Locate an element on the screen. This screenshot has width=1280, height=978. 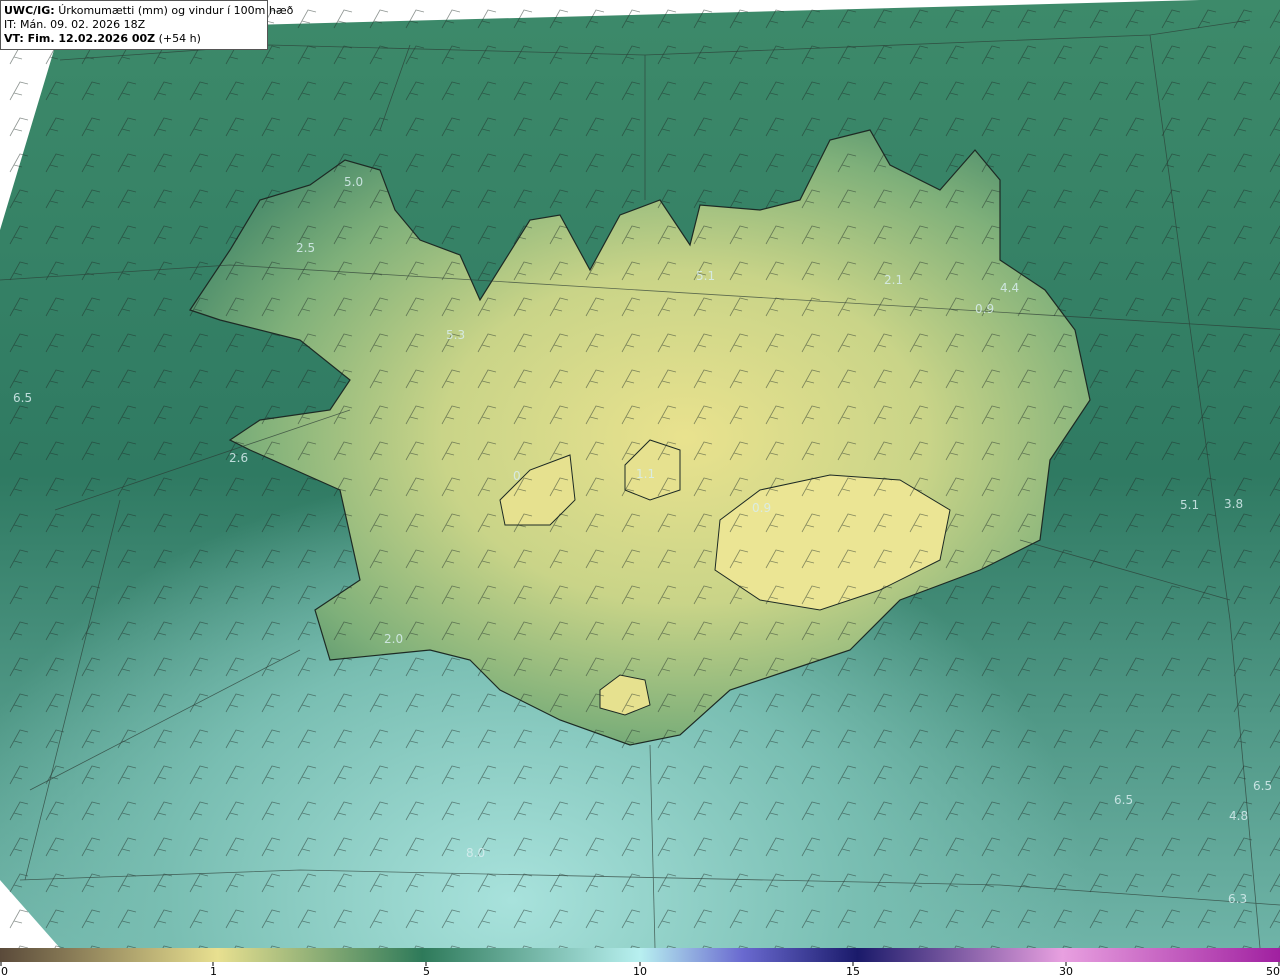
colorbar-tick-label: 50 is located at coordinates (1273, 971).